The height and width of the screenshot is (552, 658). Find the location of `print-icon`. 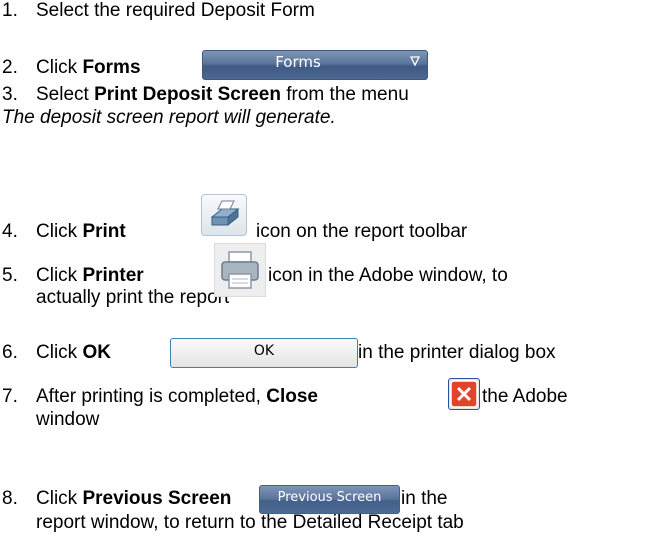

print-icon is located at coordinates (224, 215).